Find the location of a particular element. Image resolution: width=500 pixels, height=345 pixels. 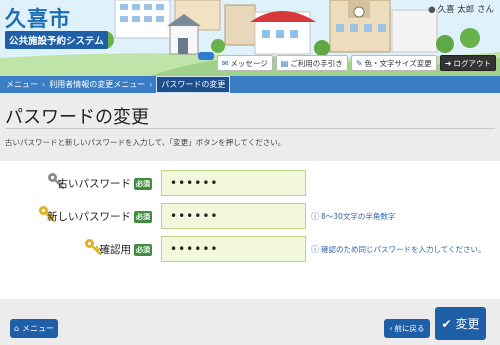

logout-button: ➜ ログアウト is located at coordinates (467, 63).